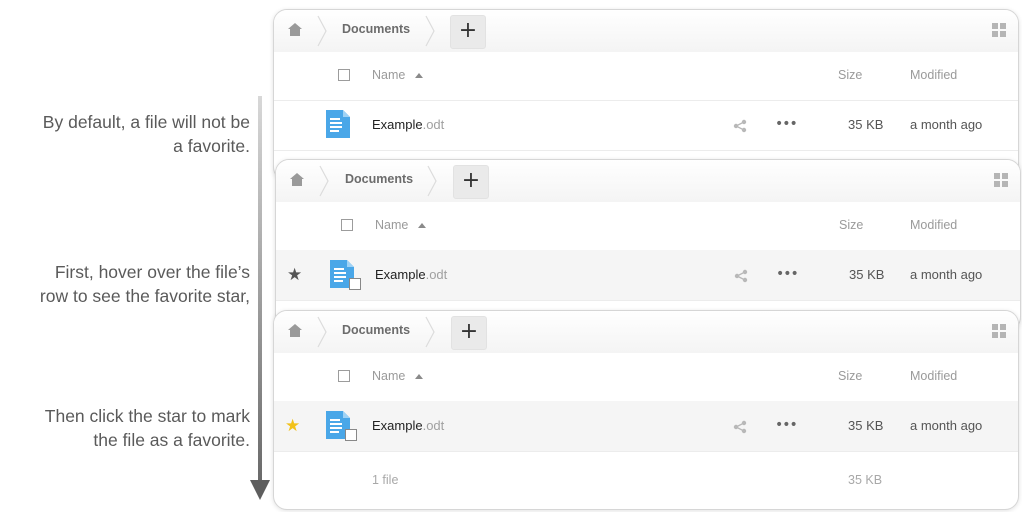  I want to click on caption-line: Then click the star to mark, so click(147, 416).